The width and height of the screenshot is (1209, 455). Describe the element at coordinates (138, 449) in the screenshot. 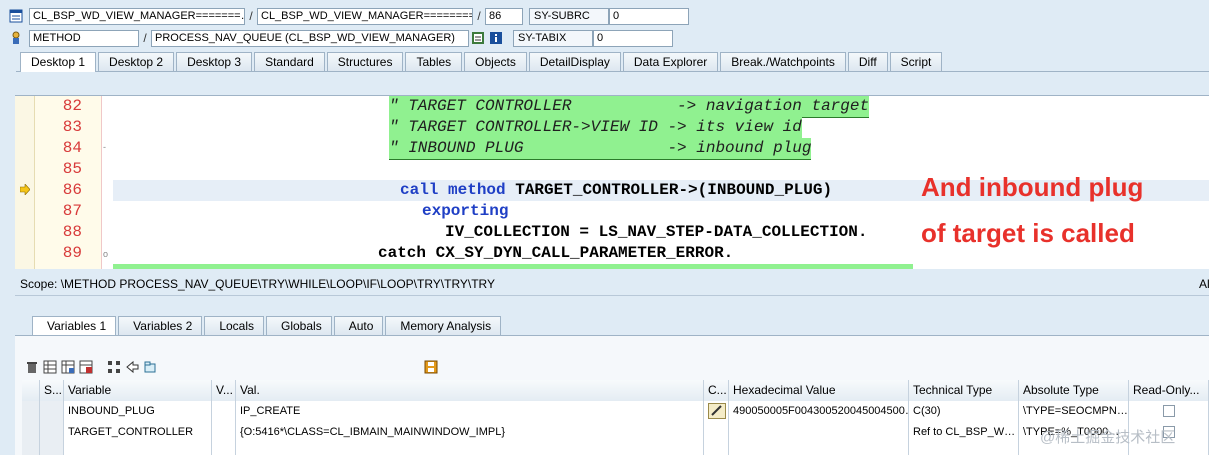

I see `variable-cell` at that location.